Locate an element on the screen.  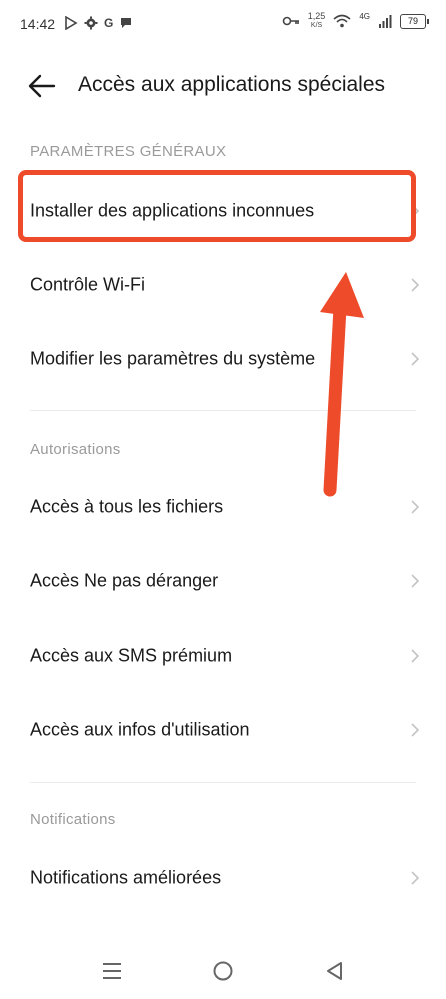
highlight-box is located at coordinates (217, 206).